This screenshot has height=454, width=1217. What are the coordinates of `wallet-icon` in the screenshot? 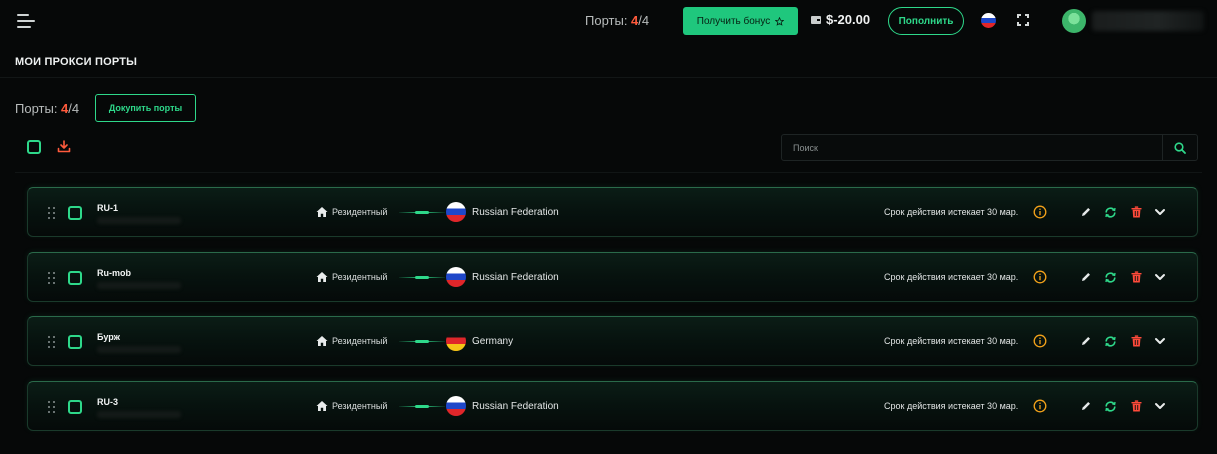 It's located at (816, 20).